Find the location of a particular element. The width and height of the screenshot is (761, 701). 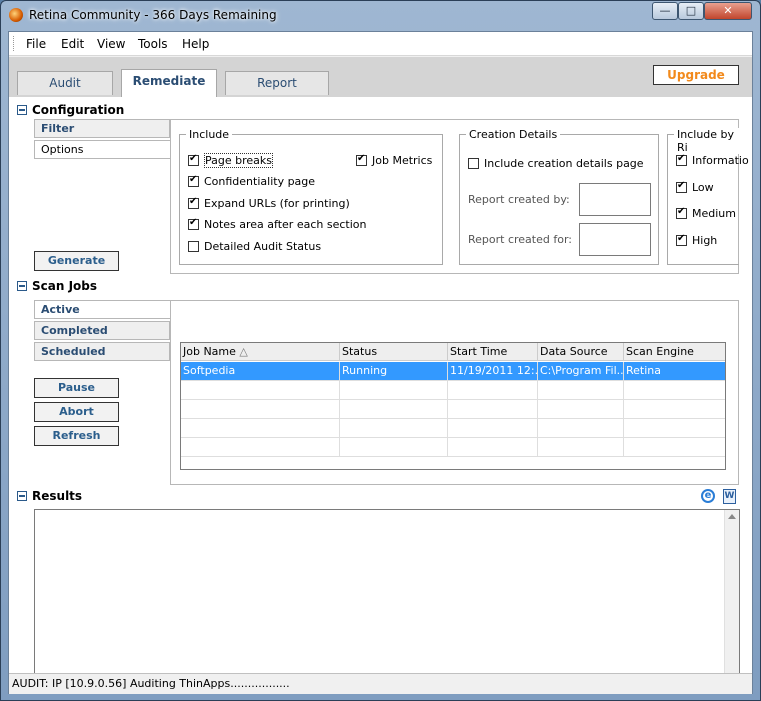

minimize-button: — is located at coordinates (665, 11).